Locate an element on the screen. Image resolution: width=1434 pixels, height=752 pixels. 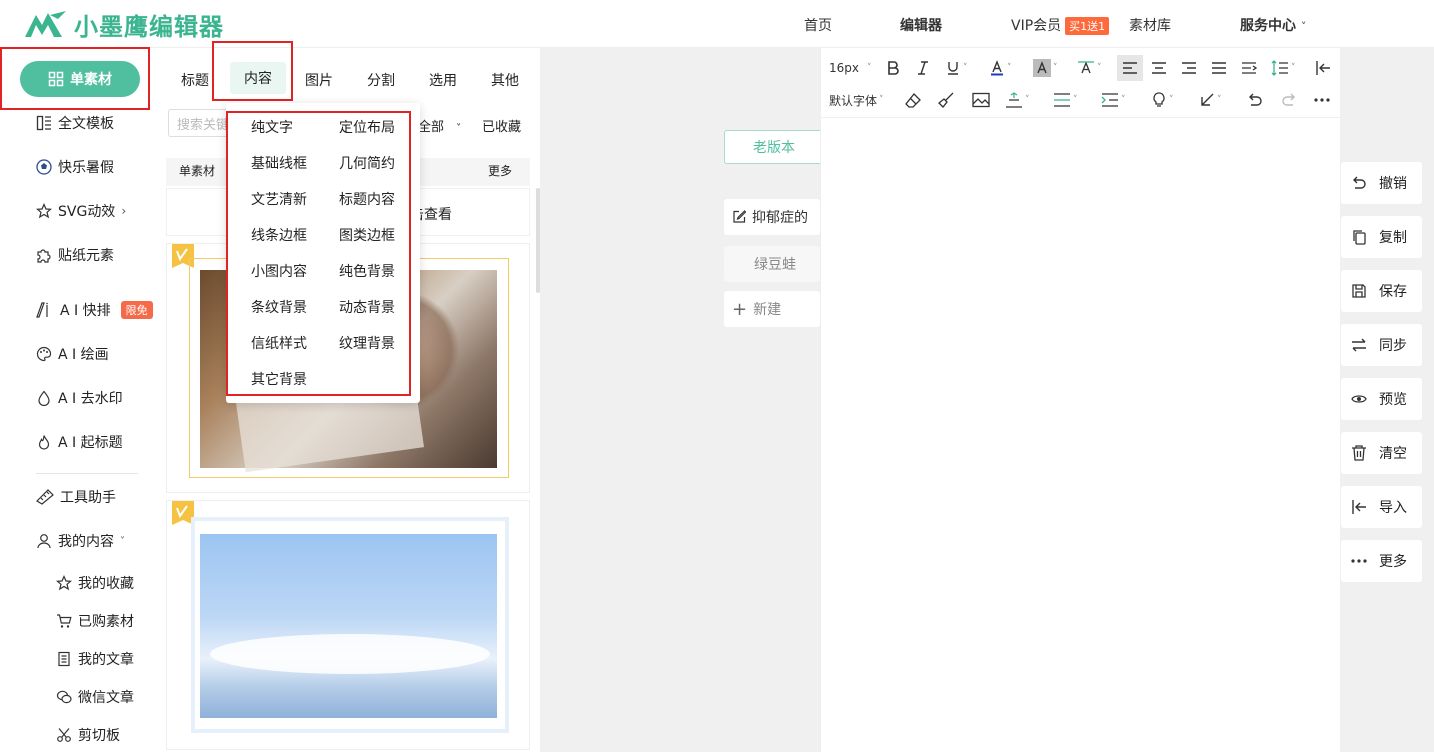
dropdown-item: 定位布局 is located at coordinates (367, 127).